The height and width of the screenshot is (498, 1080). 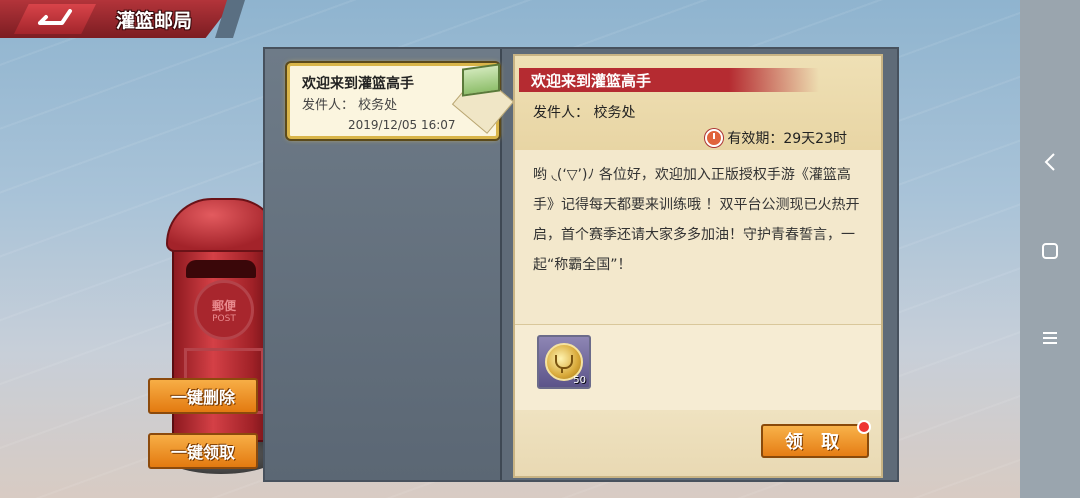 What do you see at coordinates (401, 101) in the screenshot?
I see `mail-list-item: 欢迎来到灌篮高手 发件人： 校务处 2019/12/05 16:07` at bounding box center [401, 101].